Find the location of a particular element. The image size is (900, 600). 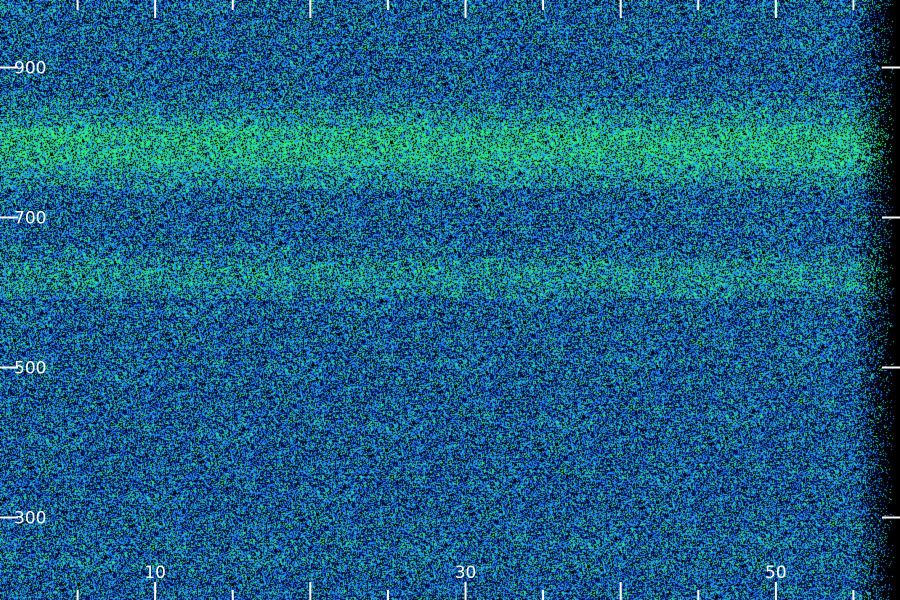

y-tick-label: 700 is located at coordinates (30, 219).